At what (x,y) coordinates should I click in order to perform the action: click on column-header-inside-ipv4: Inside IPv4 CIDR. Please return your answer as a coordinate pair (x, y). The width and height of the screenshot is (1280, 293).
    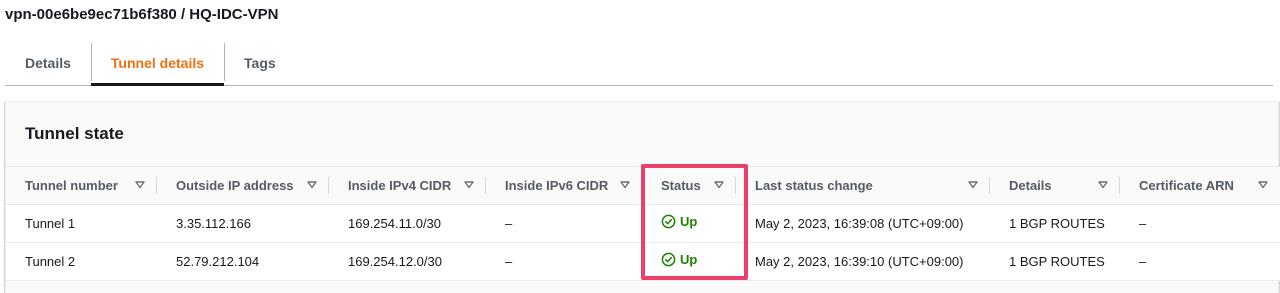
    Looking at the image, I should click on (407, 186).